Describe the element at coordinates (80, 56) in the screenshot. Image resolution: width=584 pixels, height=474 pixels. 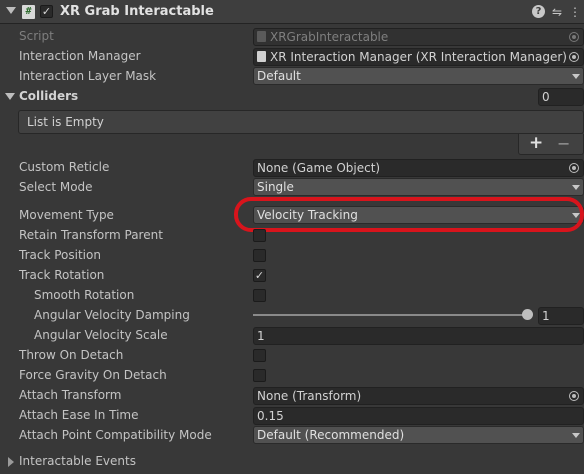
I see `interaction-manager-label: Interaction Manager` at that location.